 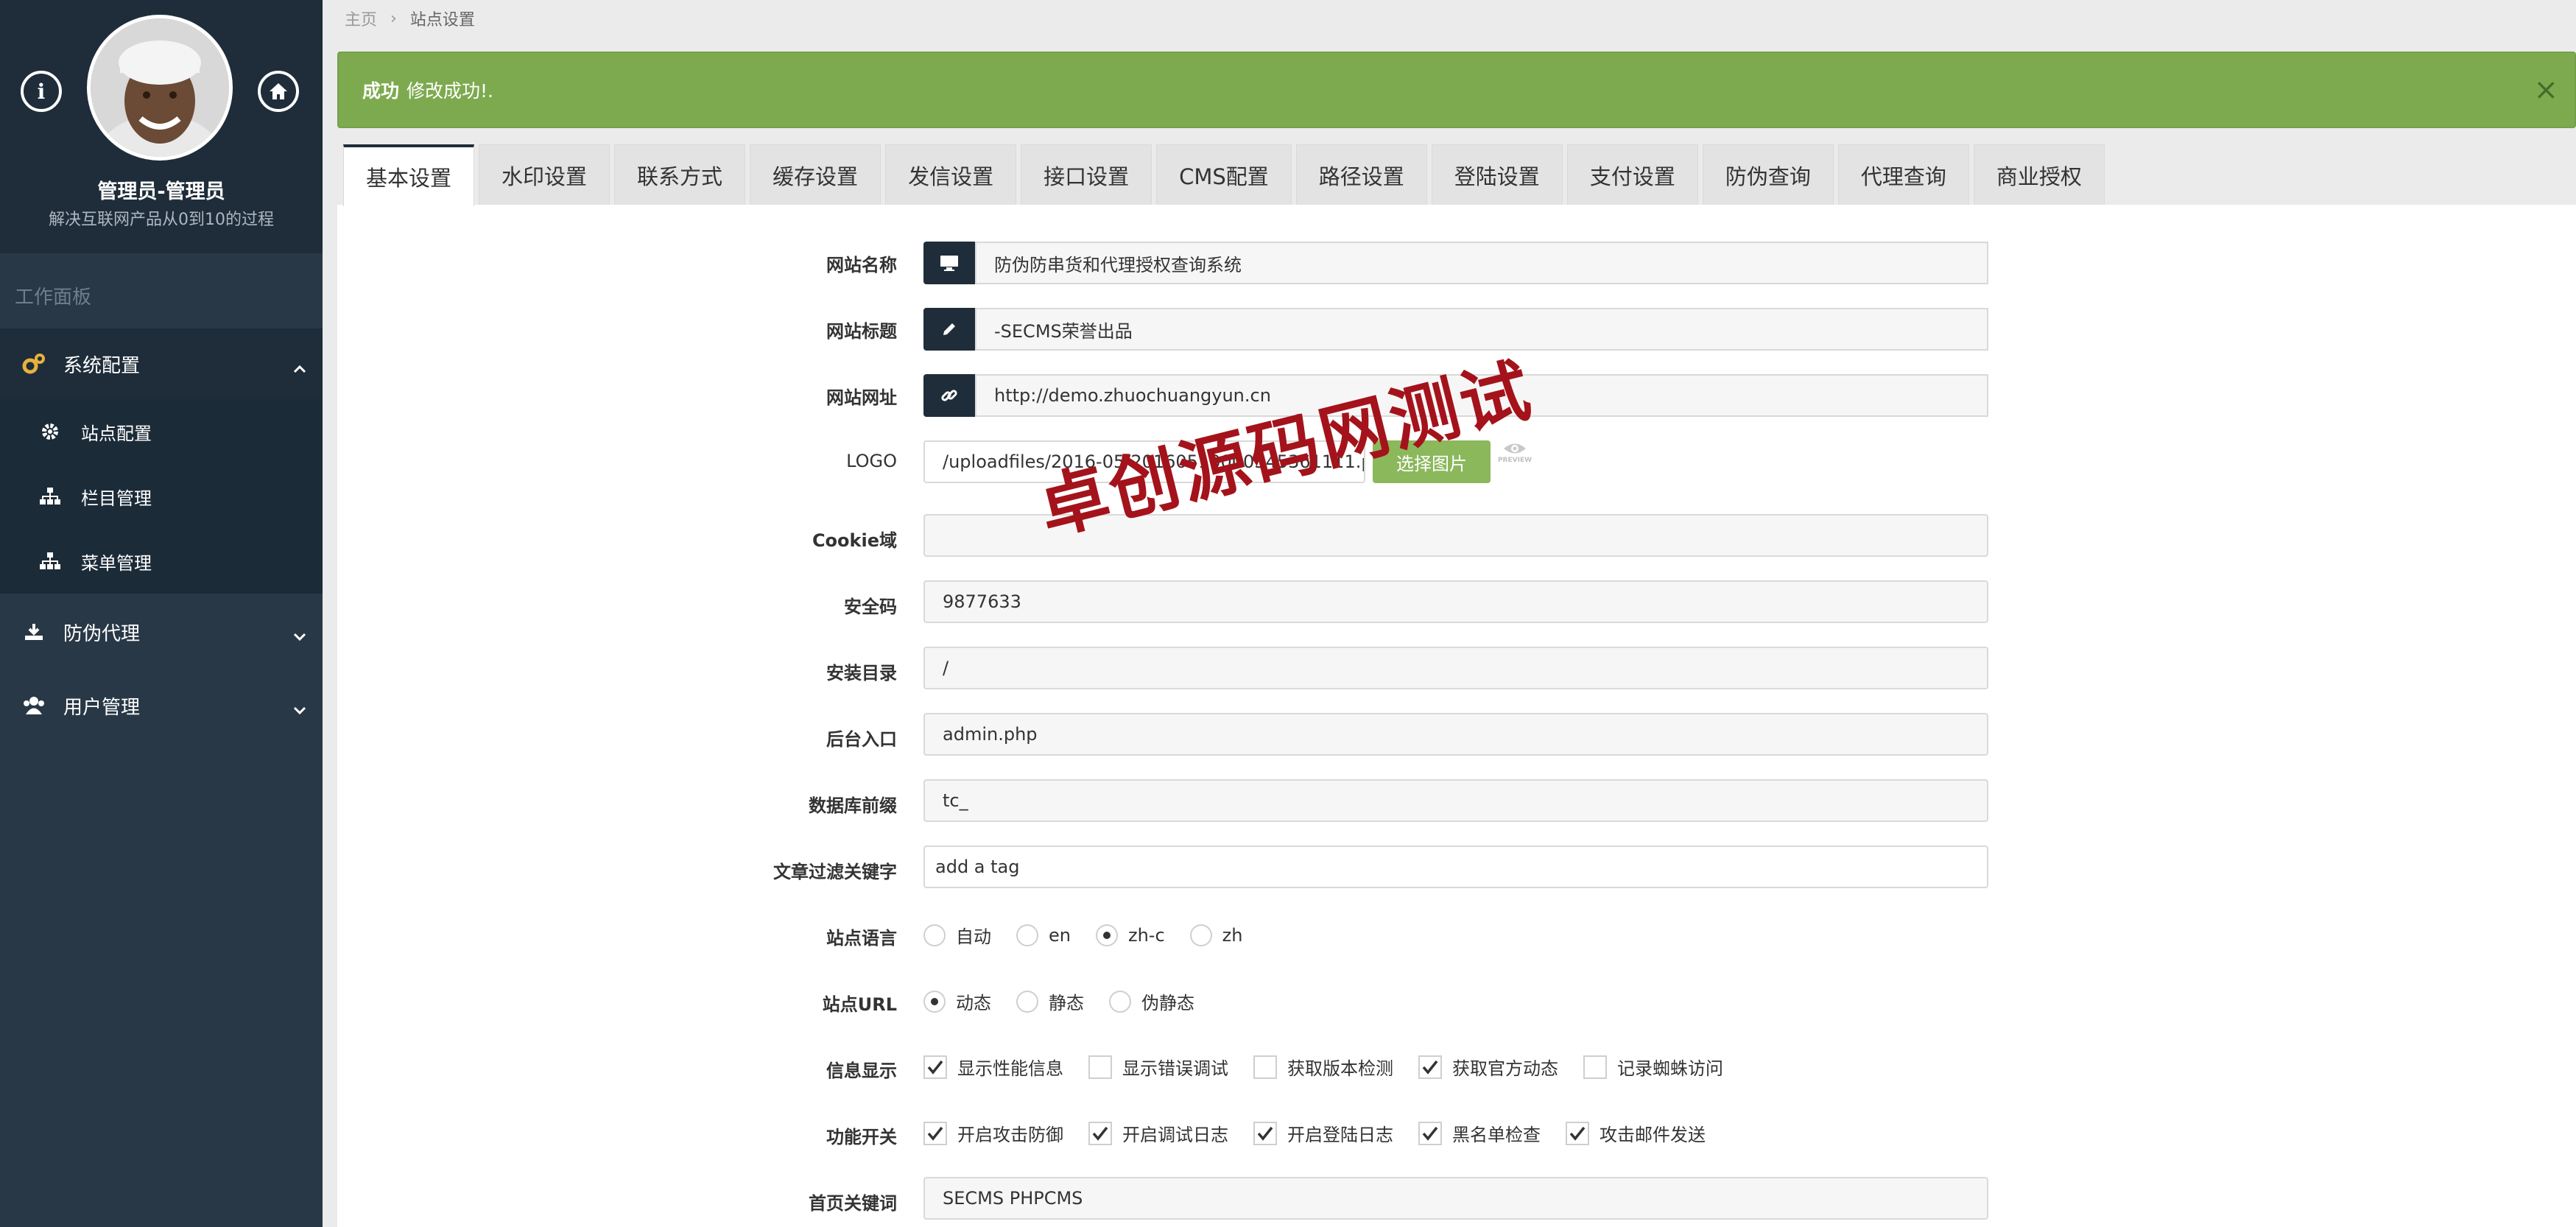 I want to click on install-dir-input: /, so click(x=1455, y=668).